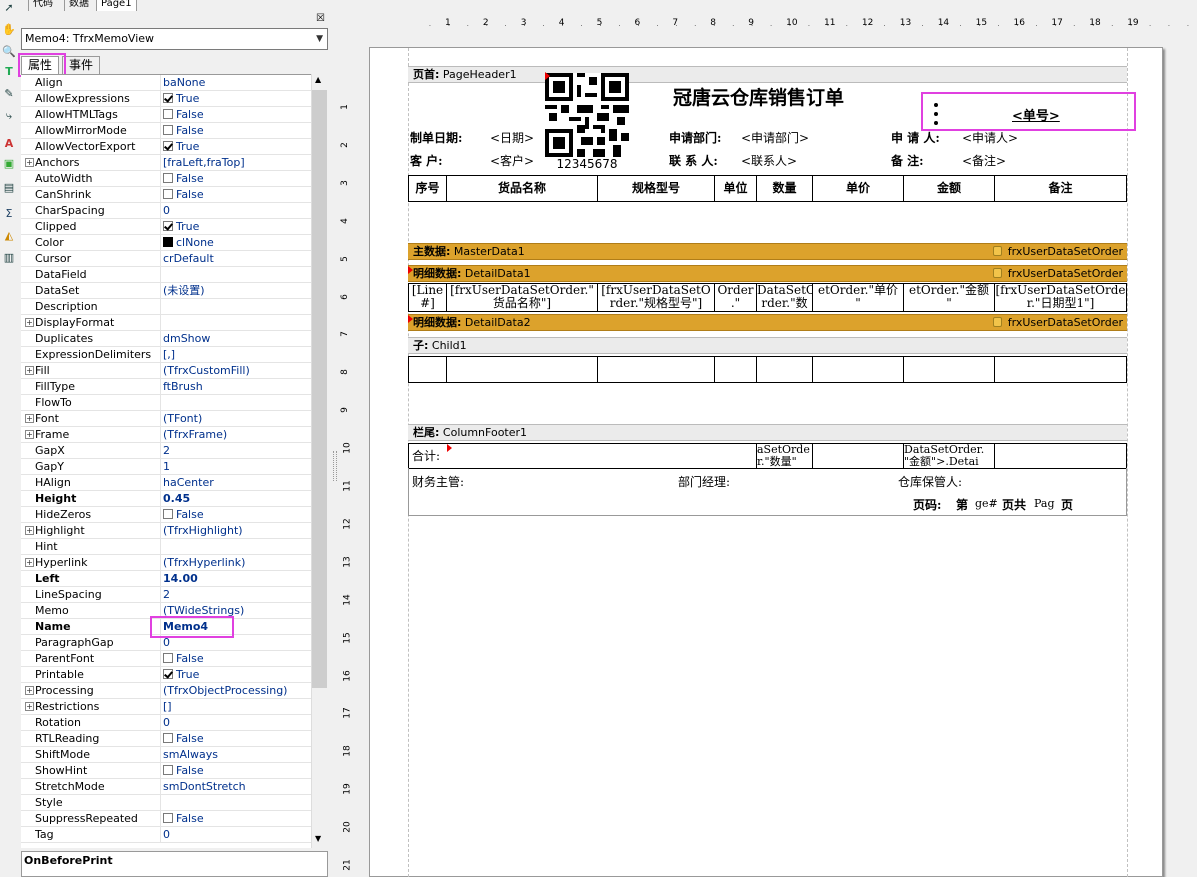 The width and height of the screenshot is (1197, 877). What do you see at coordinates (166, 339) in the screenshot?
I see `property-row: Duplicates dmShow` at bounding box center [166, 339].